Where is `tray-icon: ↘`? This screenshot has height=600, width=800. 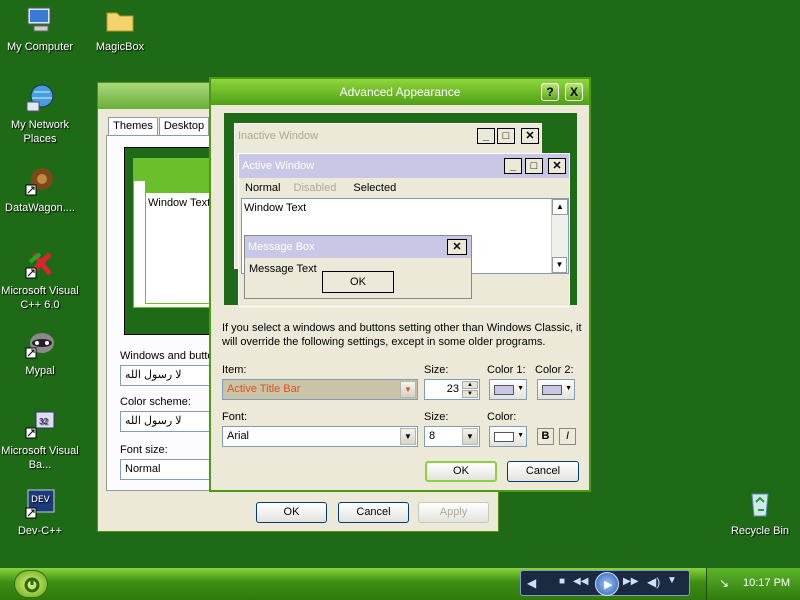
tray-icon: ↘ is located at coordinates (724, 583).